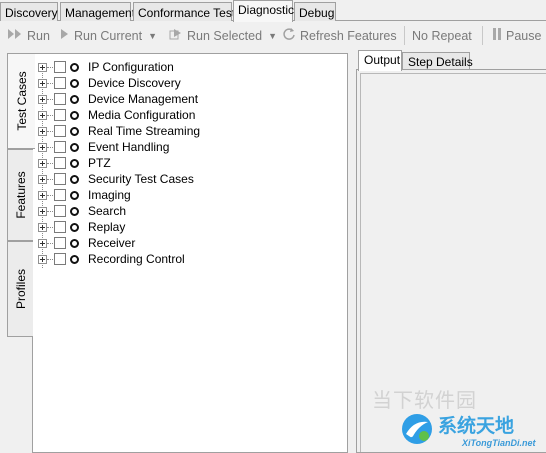  What do you see at coordinates (524, 35) in the screenshot?
I see `pause-label: Pause` at bounding box center [524, 35].